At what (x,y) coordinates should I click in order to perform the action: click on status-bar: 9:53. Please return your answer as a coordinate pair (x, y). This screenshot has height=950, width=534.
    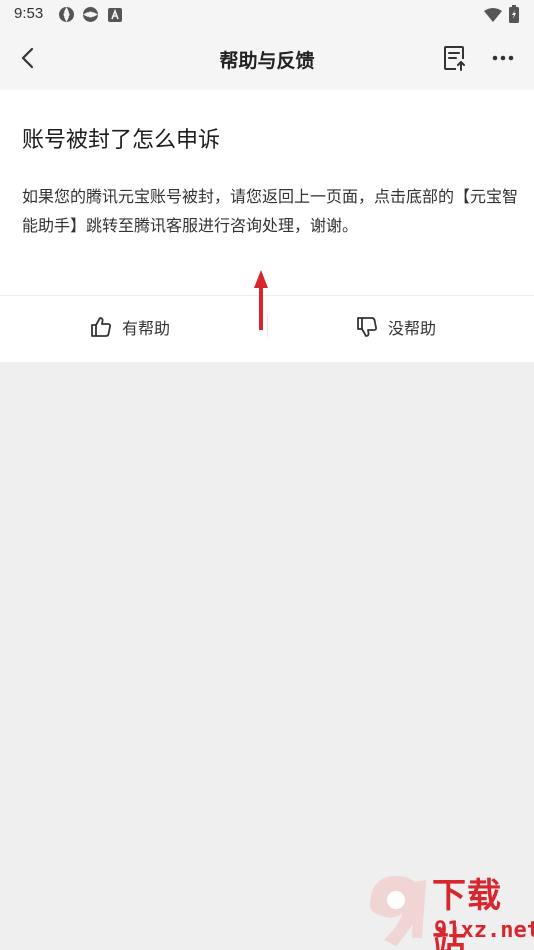
    Looking at the image, I should click on (267, 14).